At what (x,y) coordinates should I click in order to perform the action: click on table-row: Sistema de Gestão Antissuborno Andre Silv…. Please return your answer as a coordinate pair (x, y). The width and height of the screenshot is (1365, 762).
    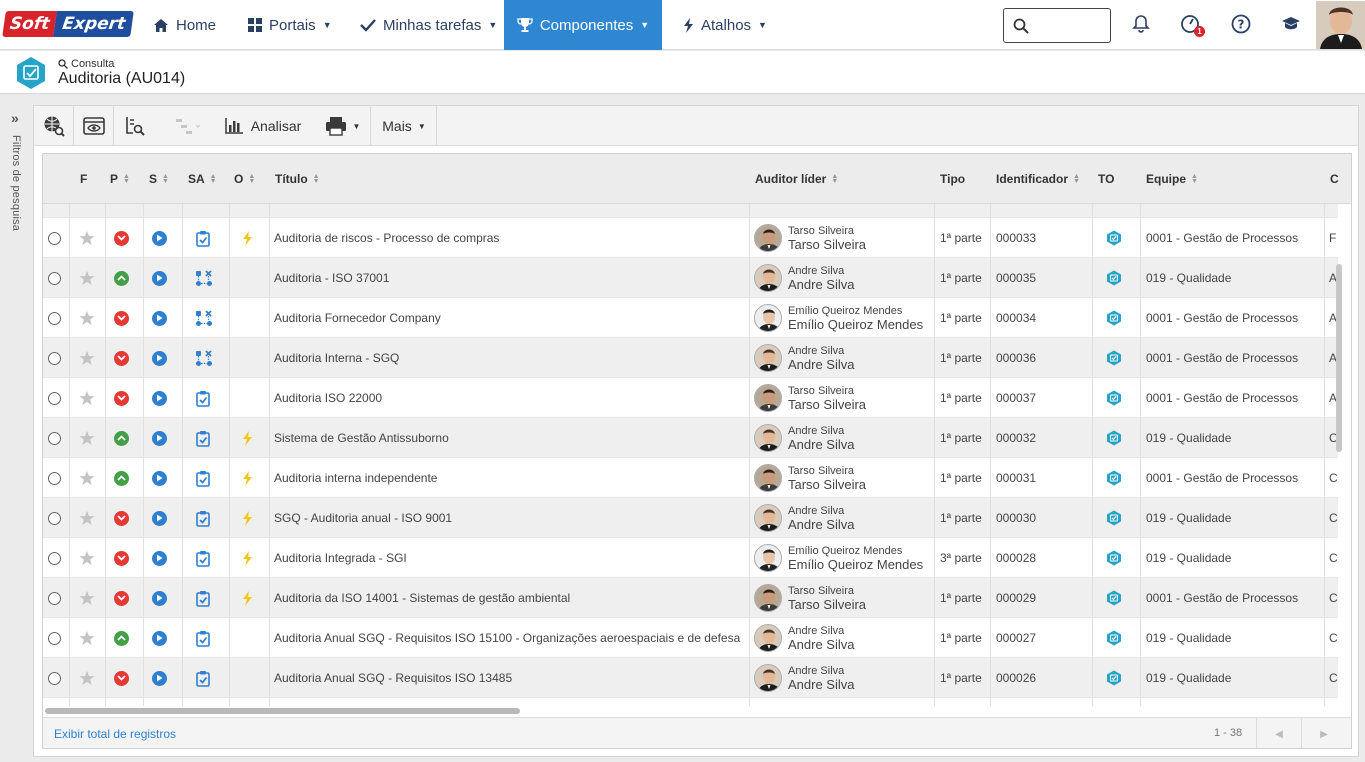
    Looking at the image, I should click on (690, 438).